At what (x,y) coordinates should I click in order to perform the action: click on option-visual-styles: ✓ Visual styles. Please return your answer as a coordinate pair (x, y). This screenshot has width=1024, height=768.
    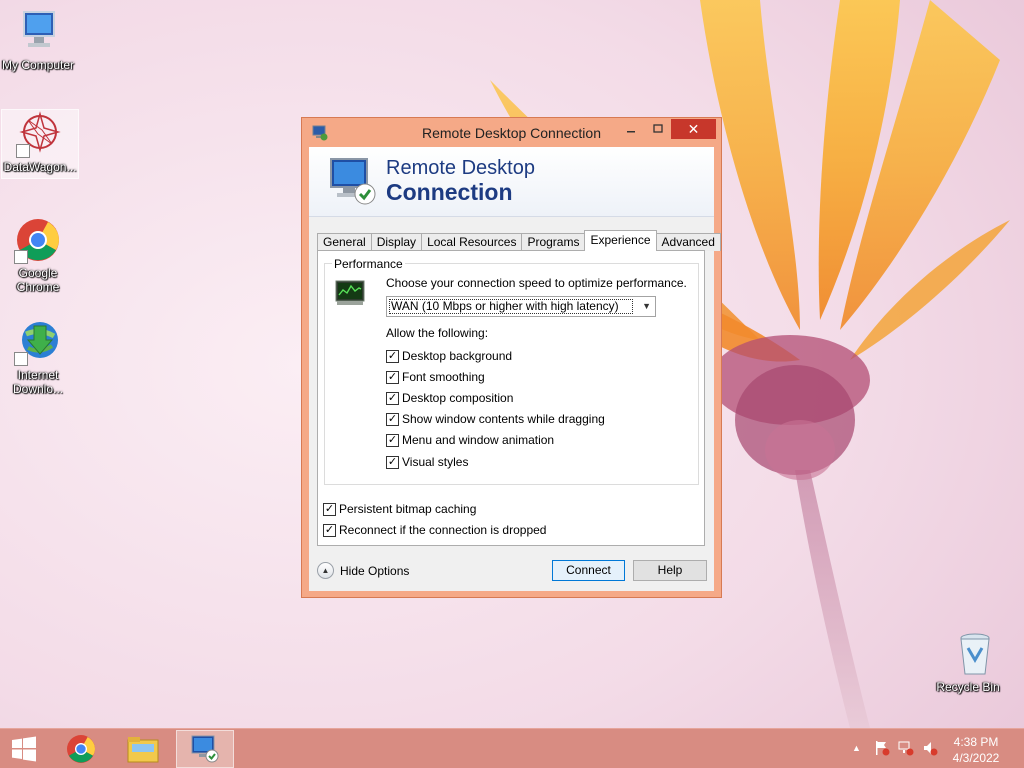
    Looking at the image, I should click on (427, 462).